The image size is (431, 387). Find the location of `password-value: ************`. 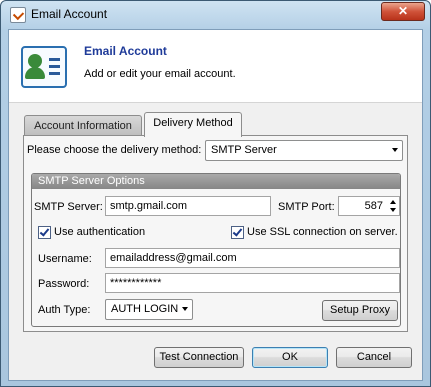

password-value: ************ is located at coordinates (136, 283).